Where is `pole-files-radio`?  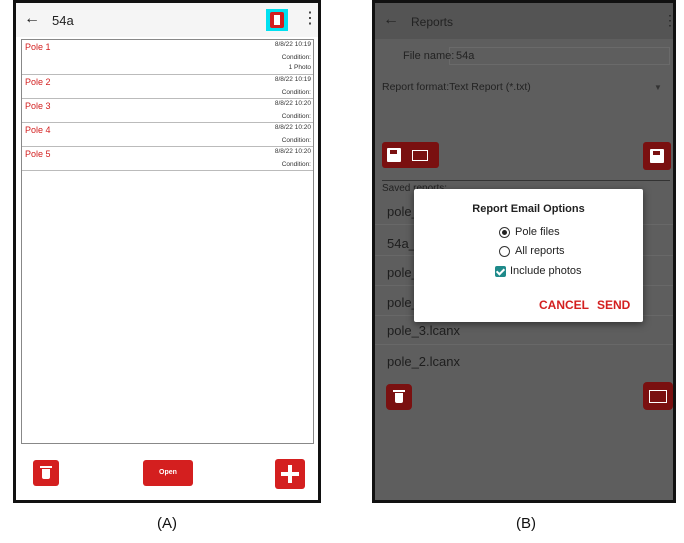
pole-files-radio is located at coordinates (504, 232).